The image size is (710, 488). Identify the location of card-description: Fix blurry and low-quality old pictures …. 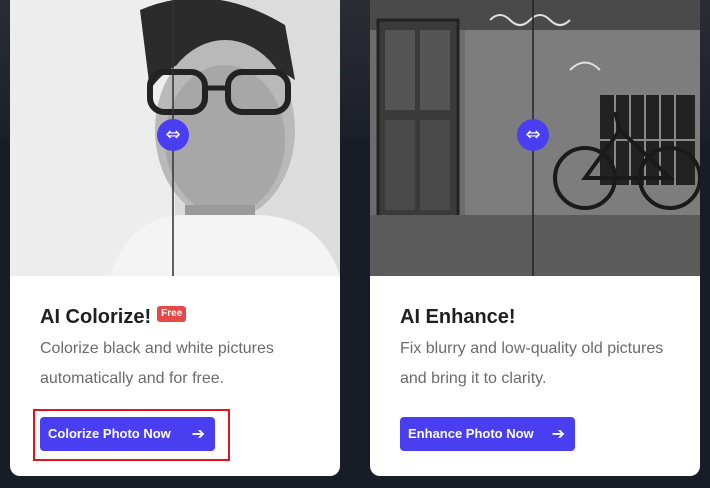
(532, 363).